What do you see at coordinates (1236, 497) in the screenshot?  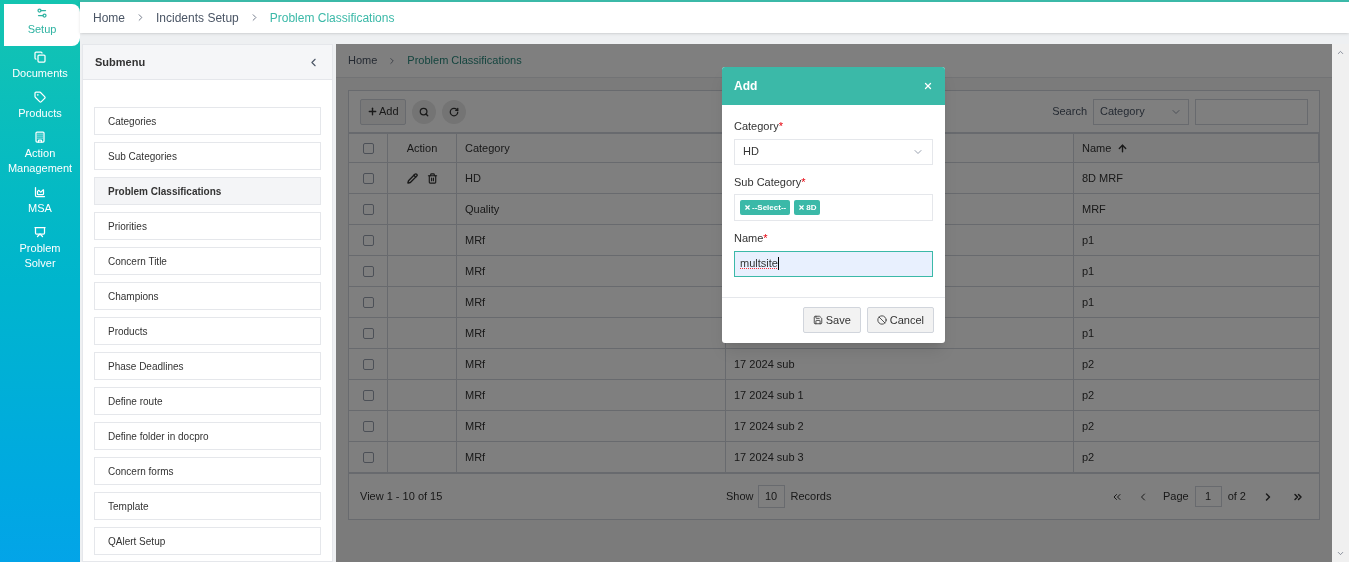 I see `page-count: of 2` at bounding box center [1236, 497].